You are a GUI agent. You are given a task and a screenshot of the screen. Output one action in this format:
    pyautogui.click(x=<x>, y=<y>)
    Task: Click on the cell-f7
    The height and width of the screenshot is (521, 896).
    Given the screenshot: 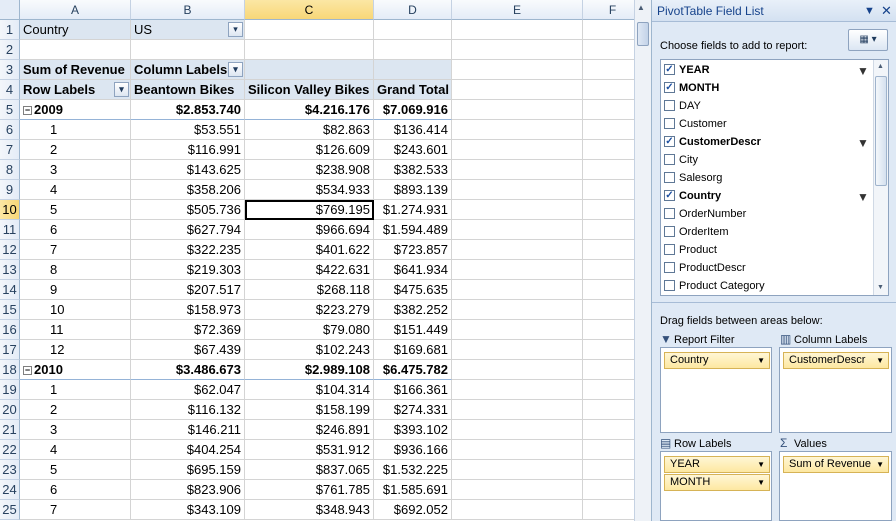 What is the action you would take?
    pyautogui.click(x=608, y=150)
    